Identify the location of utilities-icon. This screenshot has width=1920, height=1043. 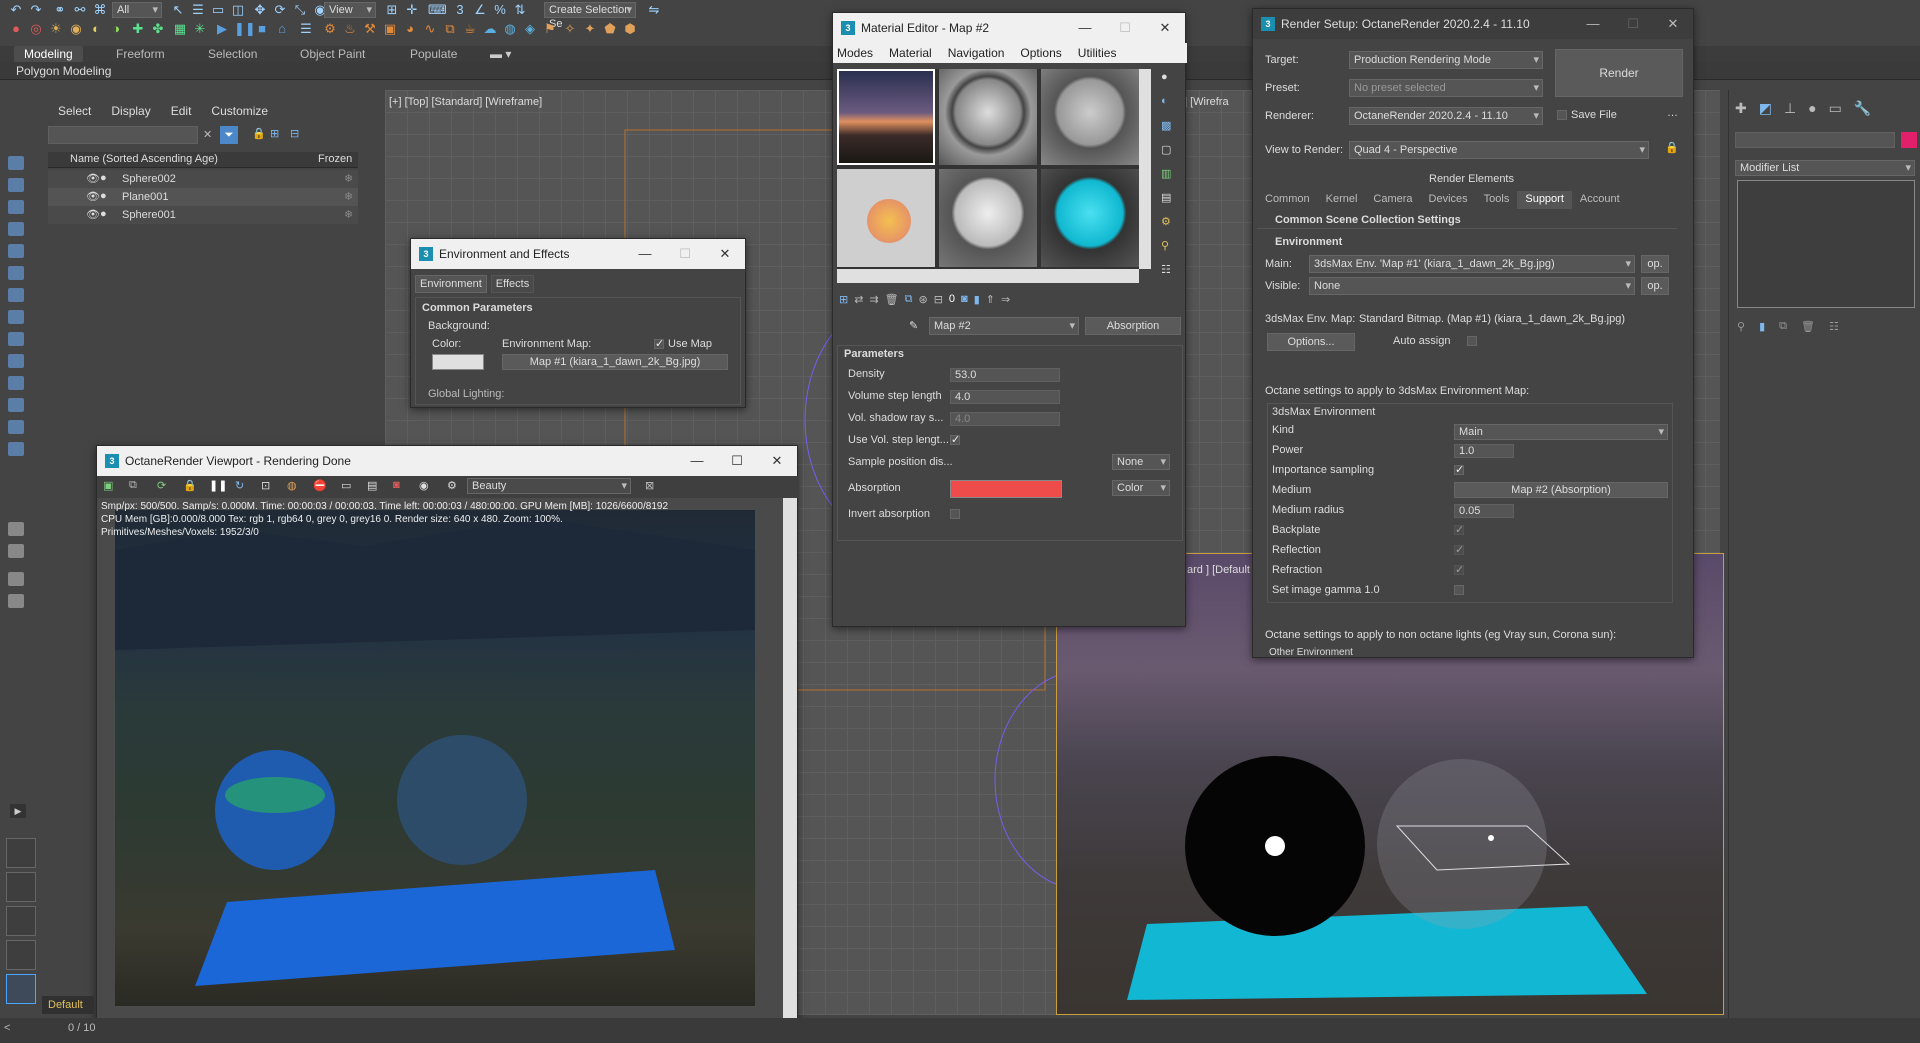
(16, 273).